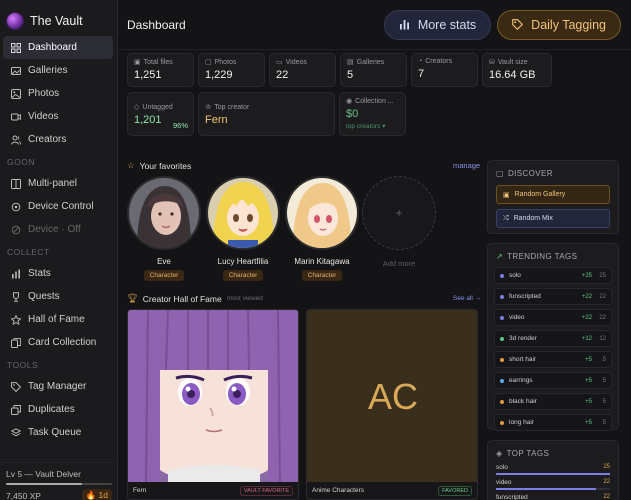 The height and width of the screenshot is (500, 631). What do you see at coordinates (553, 422) in the screenshot?
I see `trending-tag-row: long hair +5 5` at bounding box center [553, 422].